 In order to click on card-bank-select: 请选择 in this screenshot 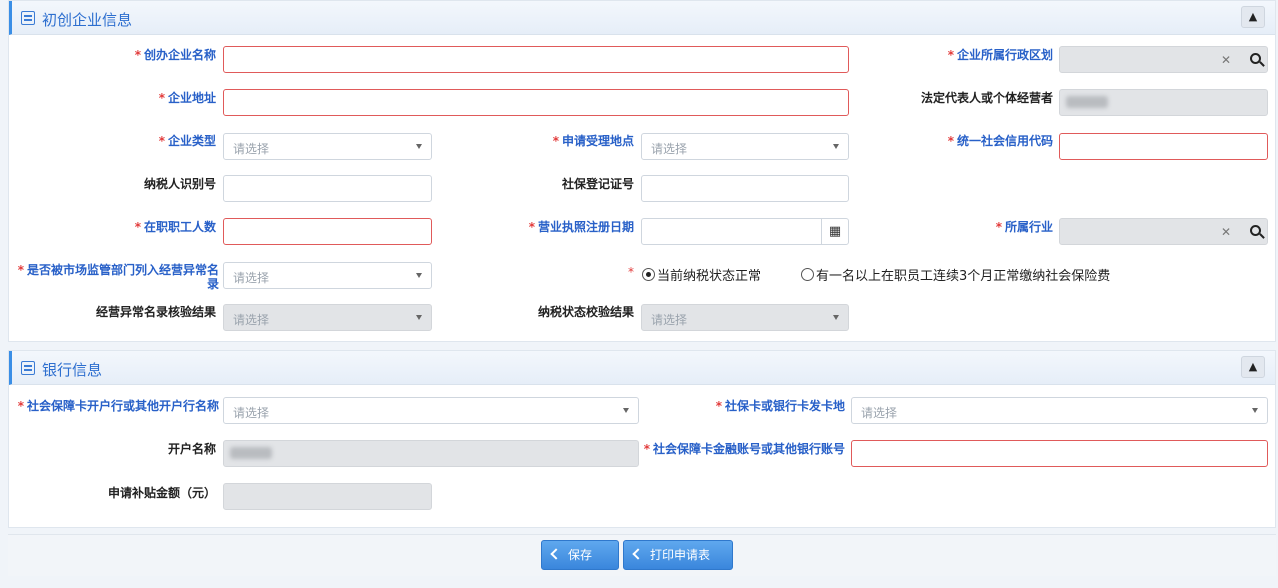, I will do `click(431, 410)`.